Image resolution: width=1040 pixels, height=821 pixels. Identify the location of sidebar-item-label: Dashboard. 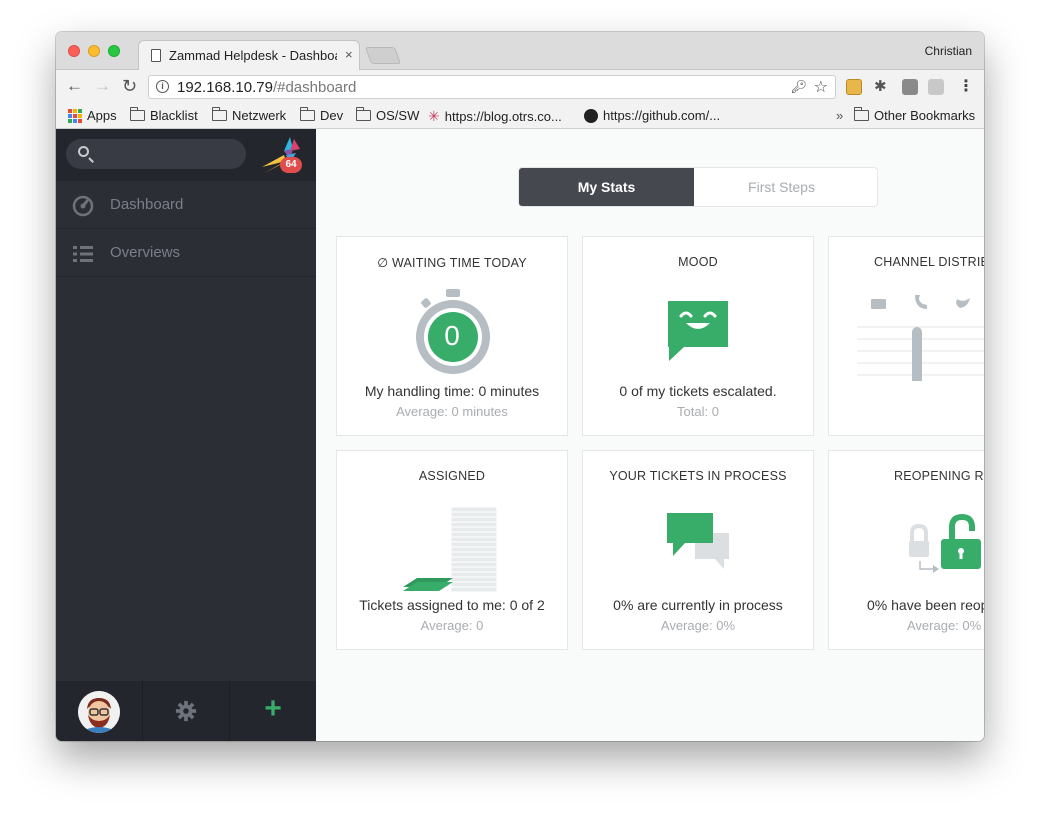
(147, 204).